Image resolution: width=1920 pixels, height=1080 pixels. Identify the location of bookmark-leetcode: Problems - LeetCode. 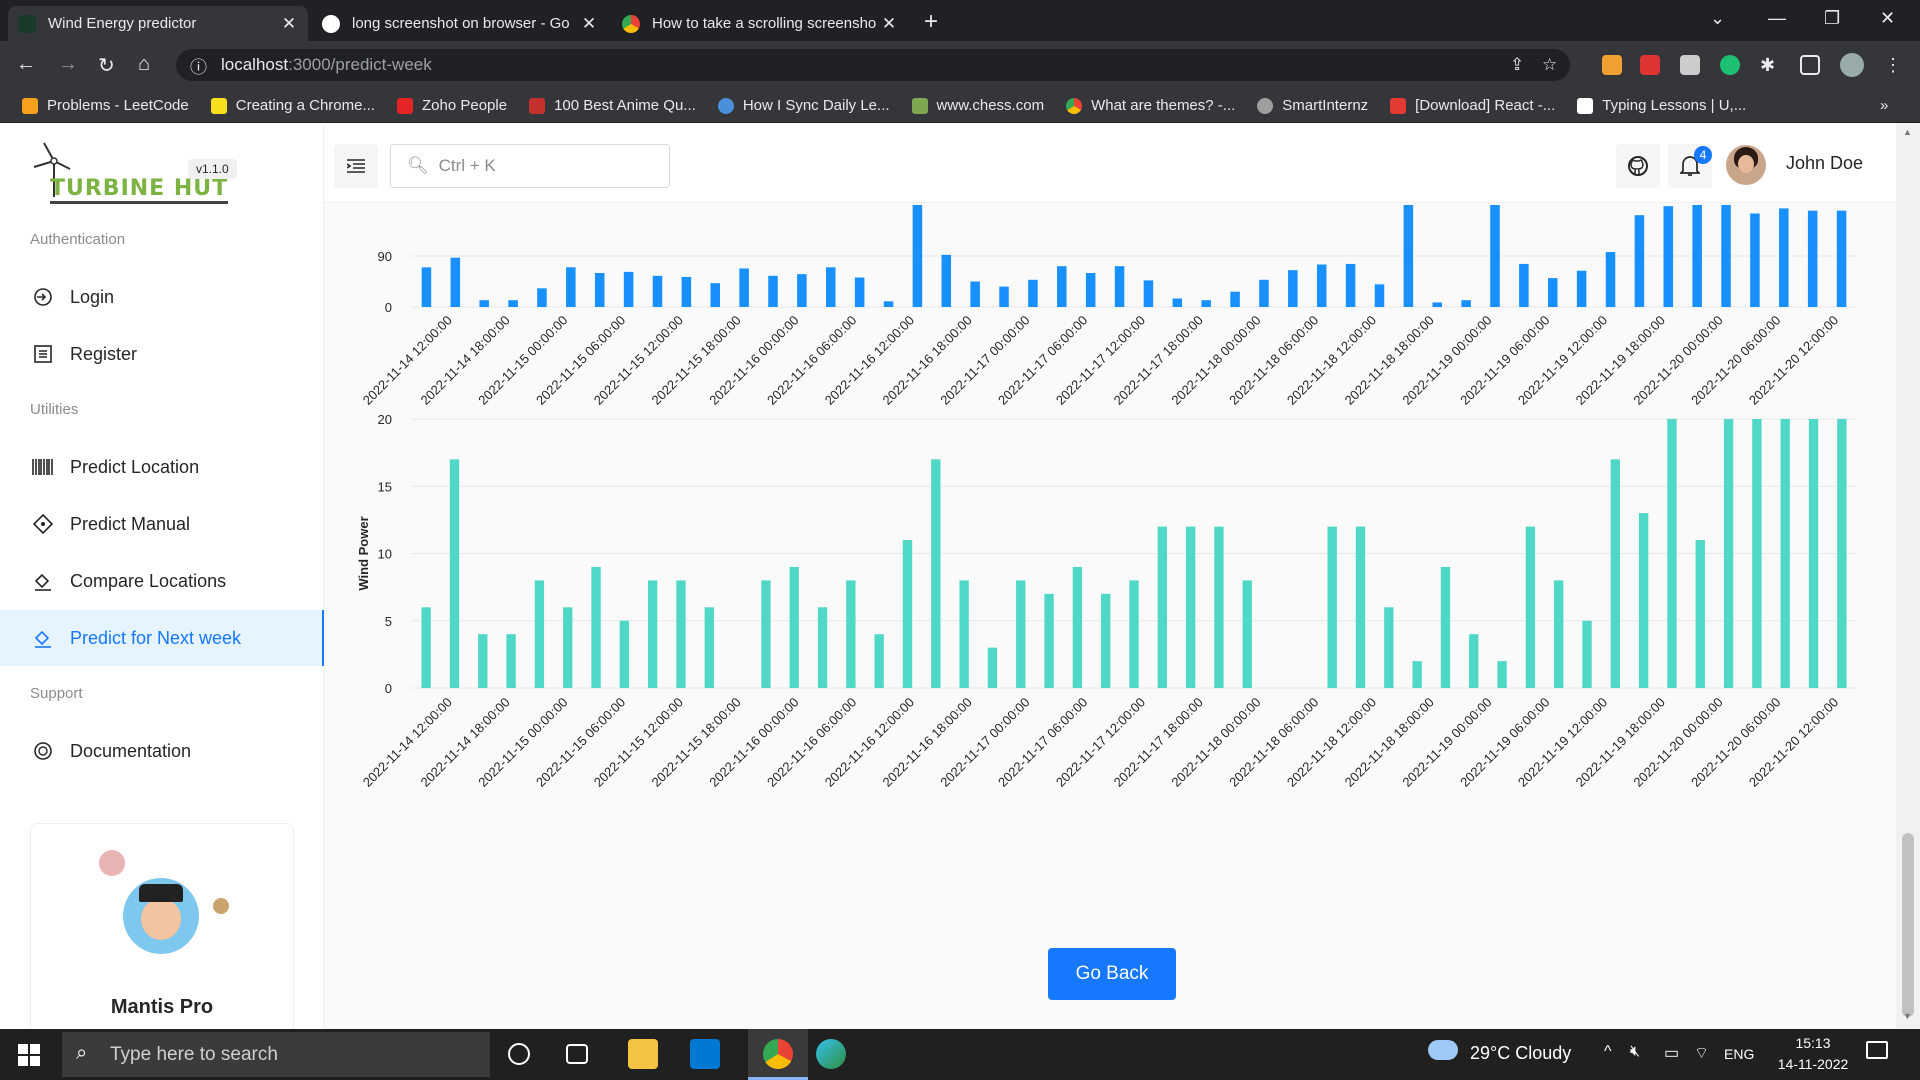
(105, 105).